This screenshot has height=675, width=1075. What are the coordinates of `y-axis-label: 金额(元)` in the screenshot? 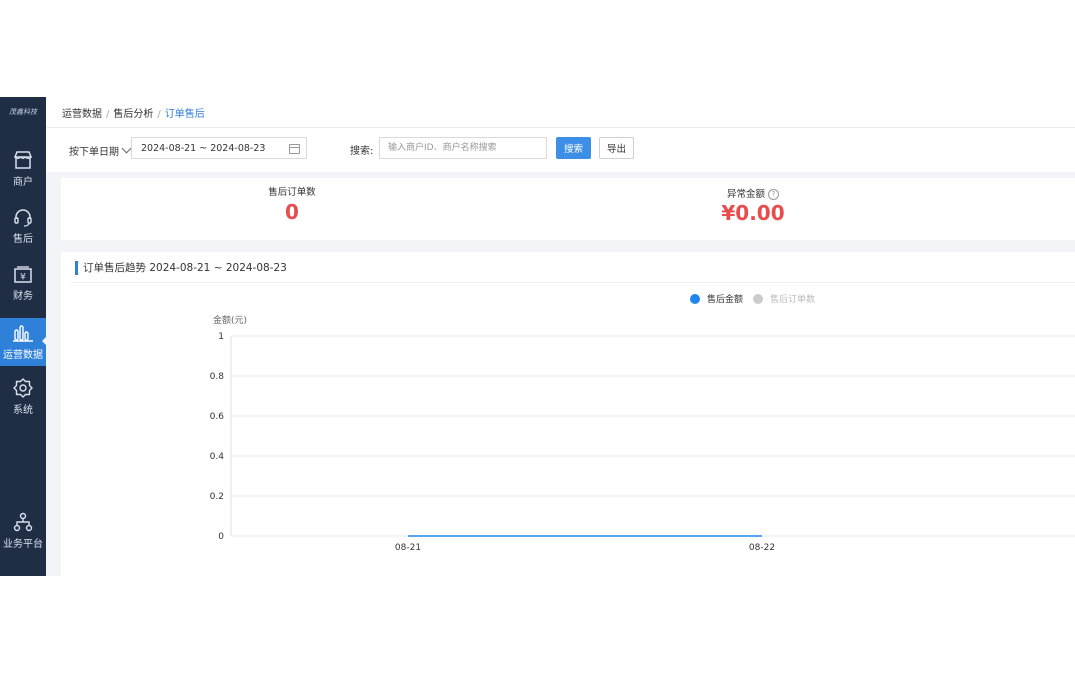 It's located at (230, 320).